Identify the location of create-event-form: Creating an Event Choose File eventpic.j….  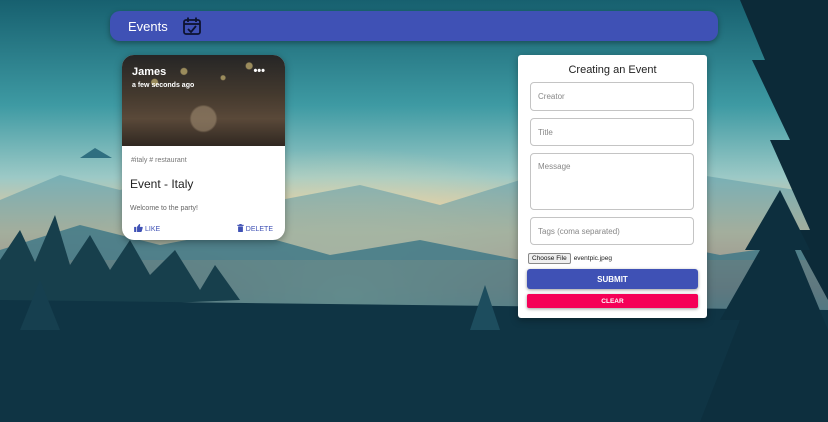
(612, 186).